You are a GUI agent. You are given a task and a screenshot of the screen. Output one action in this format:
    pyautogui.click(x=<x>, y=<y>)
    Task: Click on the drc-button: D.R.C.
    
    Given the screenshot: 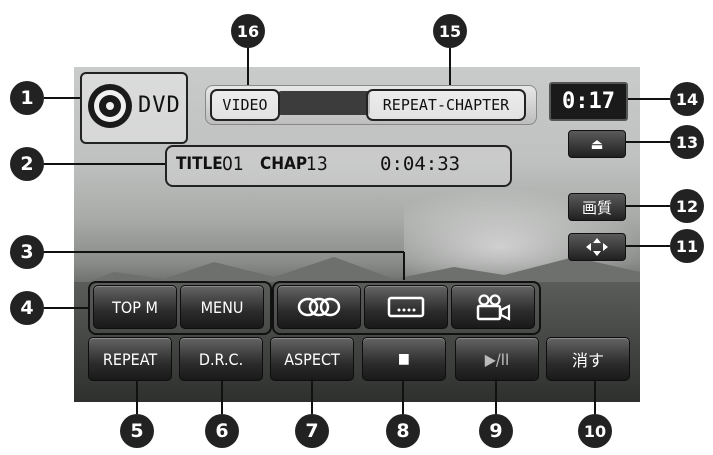 What is the action you would take?
    pyautogui.click(x=221, y=359)
    